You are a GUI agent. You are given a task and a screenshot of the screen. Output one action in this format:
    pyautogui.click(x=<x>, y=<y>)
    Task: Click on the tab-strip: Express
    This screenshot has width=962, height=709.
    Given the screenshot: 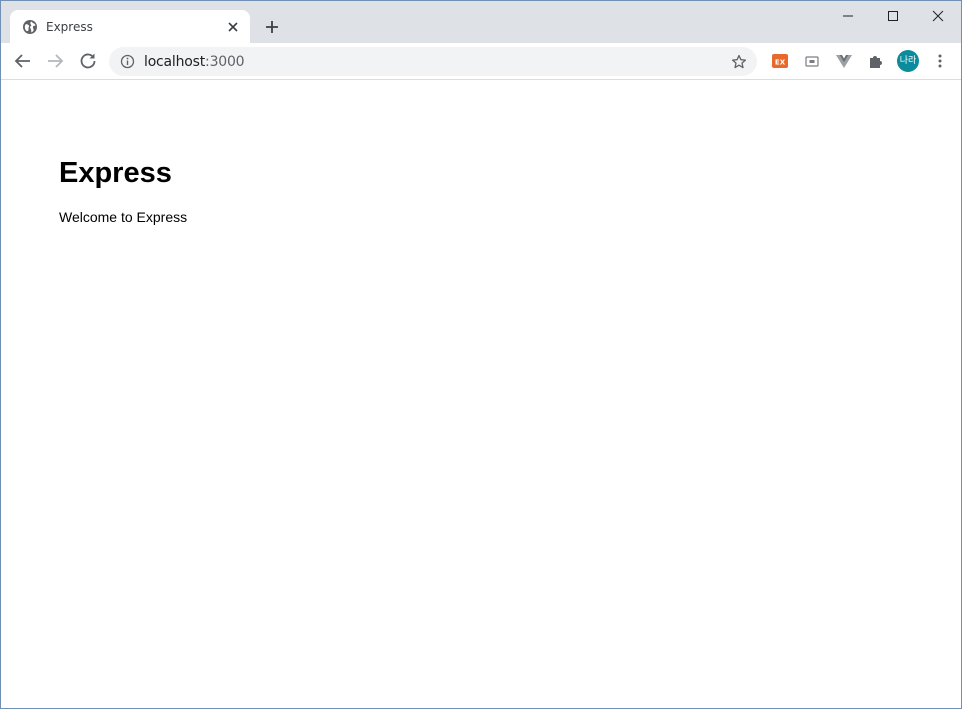 What is the action you would take?
    pyautogui.click(x=481, y=22)
    